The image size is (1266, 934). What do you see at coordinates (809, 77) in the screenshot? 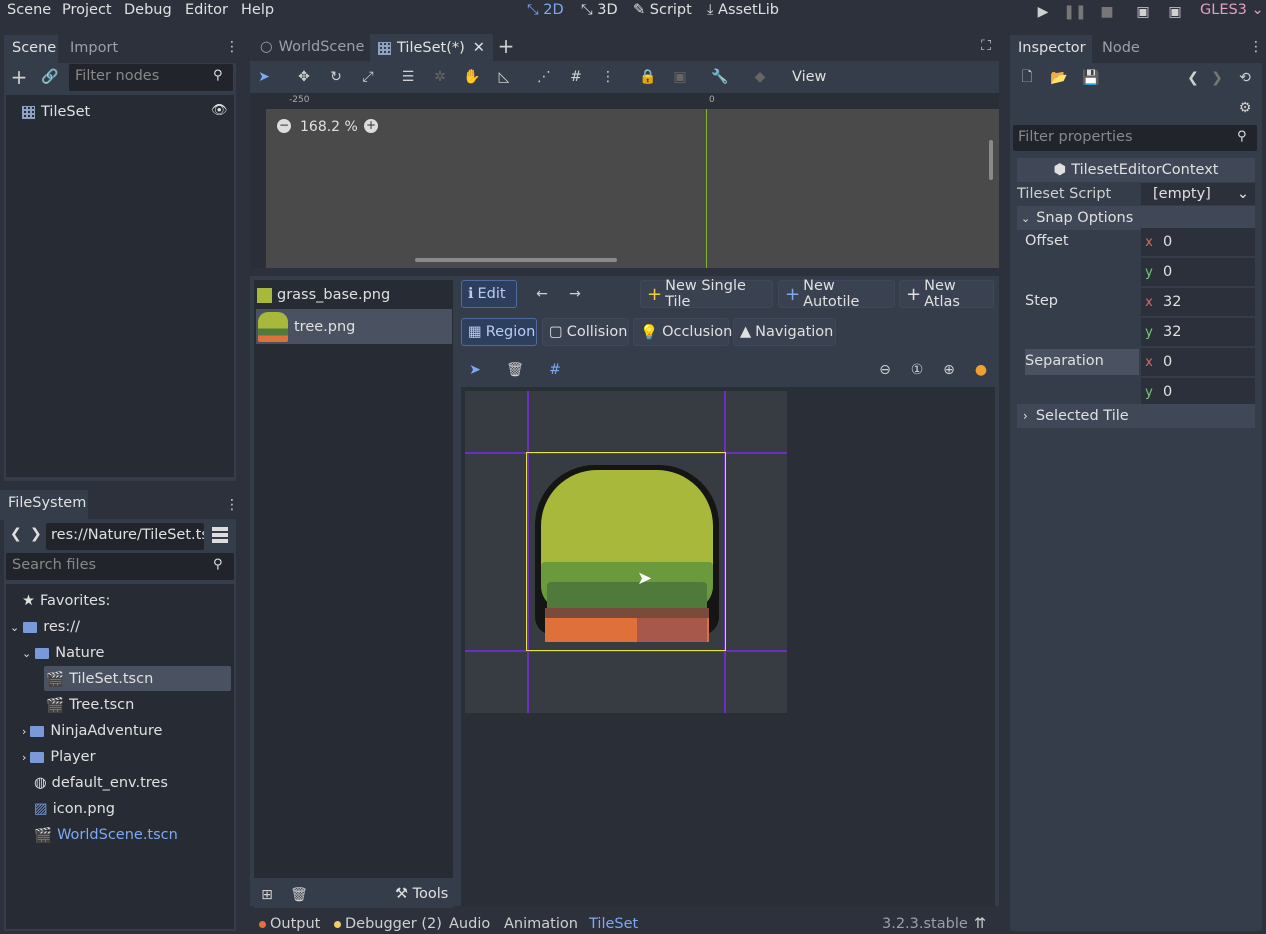
I see `view-menu: View` at bounding box center [809, 77].